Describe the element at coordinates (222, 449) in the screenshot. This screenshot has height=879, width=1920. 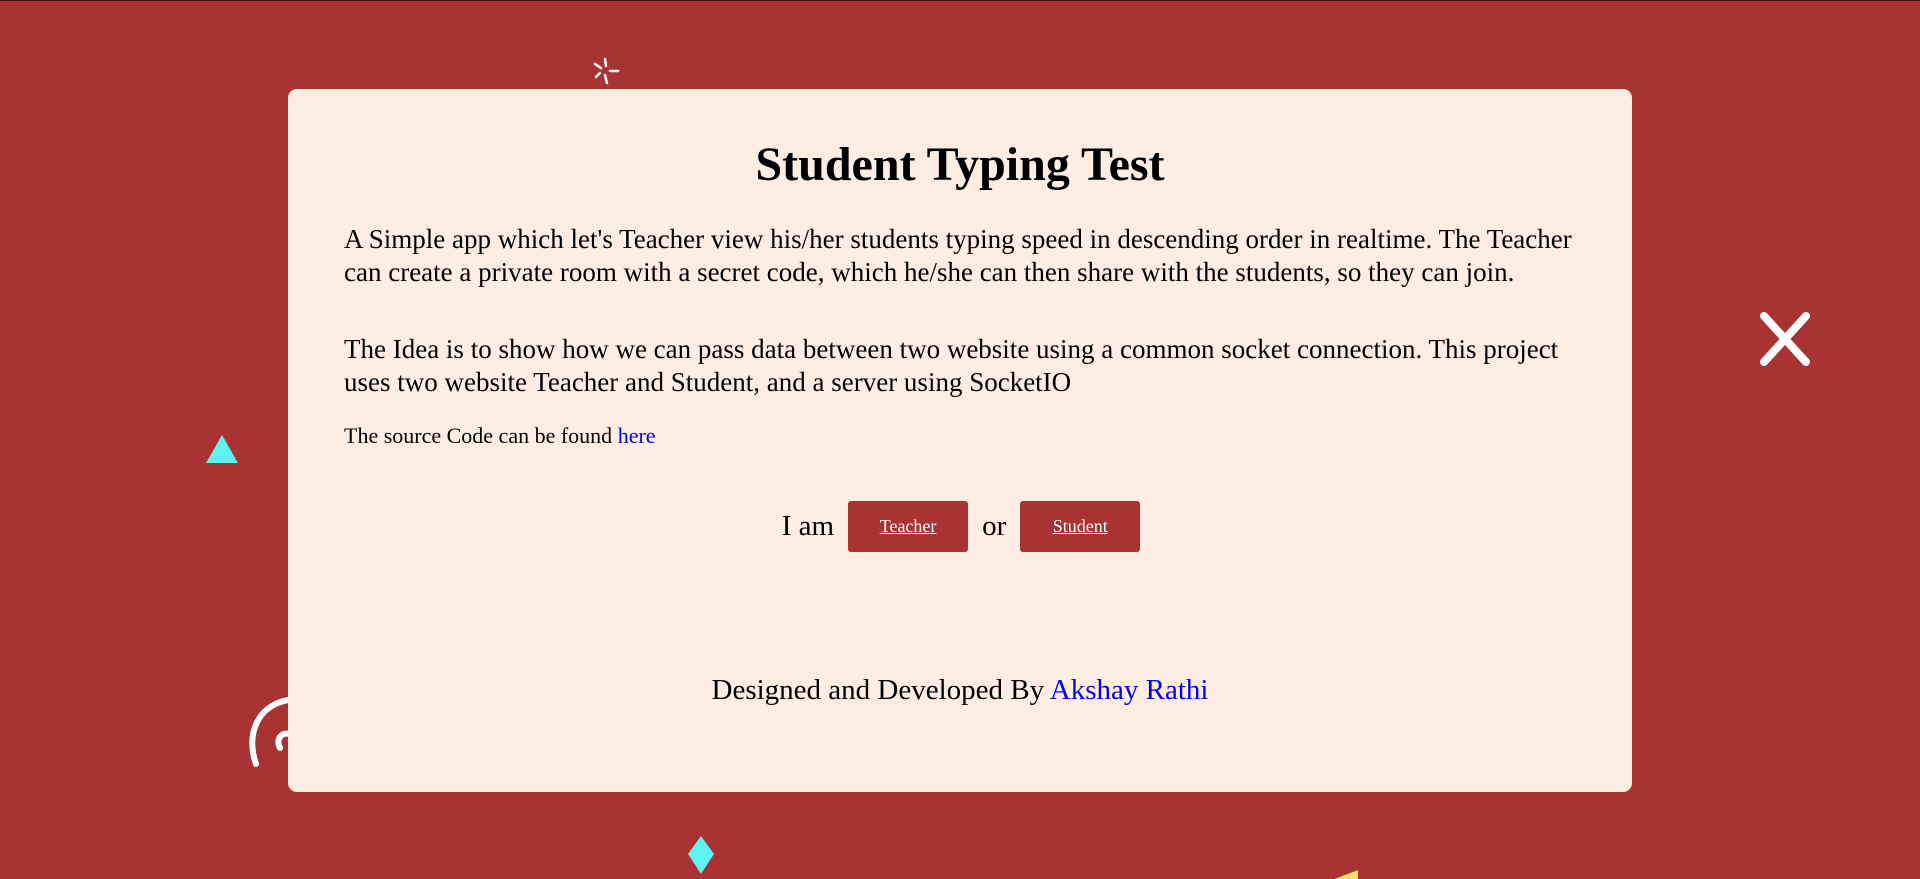
I see `triangle-icon` at that location.